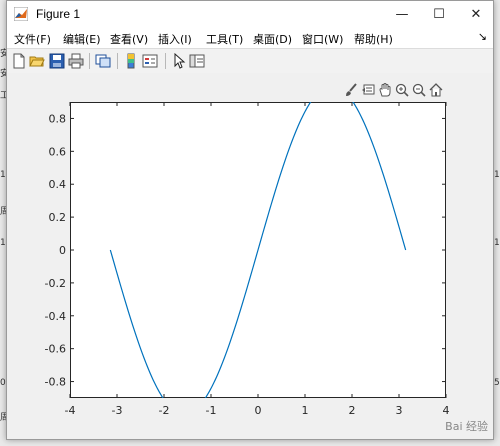  Describe the element at coordinates (399, 410) in the screenshot. I see `x-tick-label: 3` at that location.